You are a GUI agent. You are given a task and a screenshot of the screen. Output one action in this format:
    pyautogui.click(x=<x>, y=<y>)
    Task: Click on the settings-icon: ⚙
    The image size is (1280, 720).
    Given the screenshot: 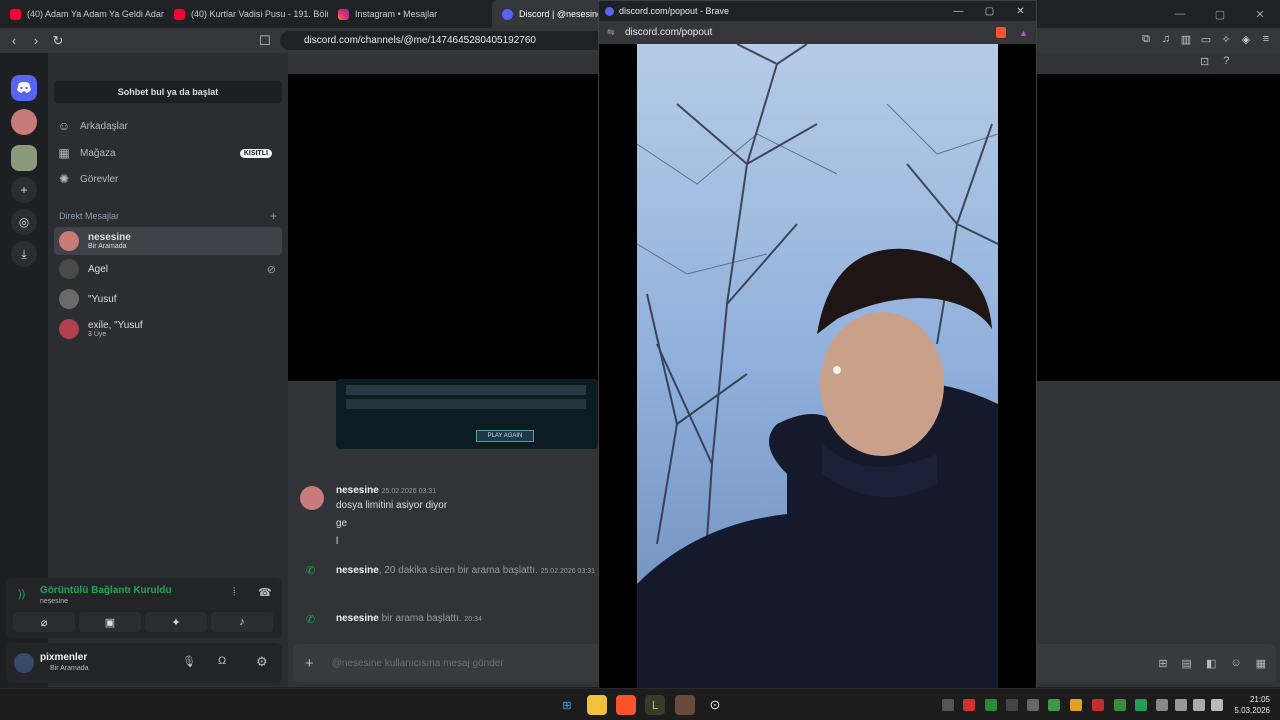 What is the action you would take?
    pyautogui.click(x=262, y=662)
    